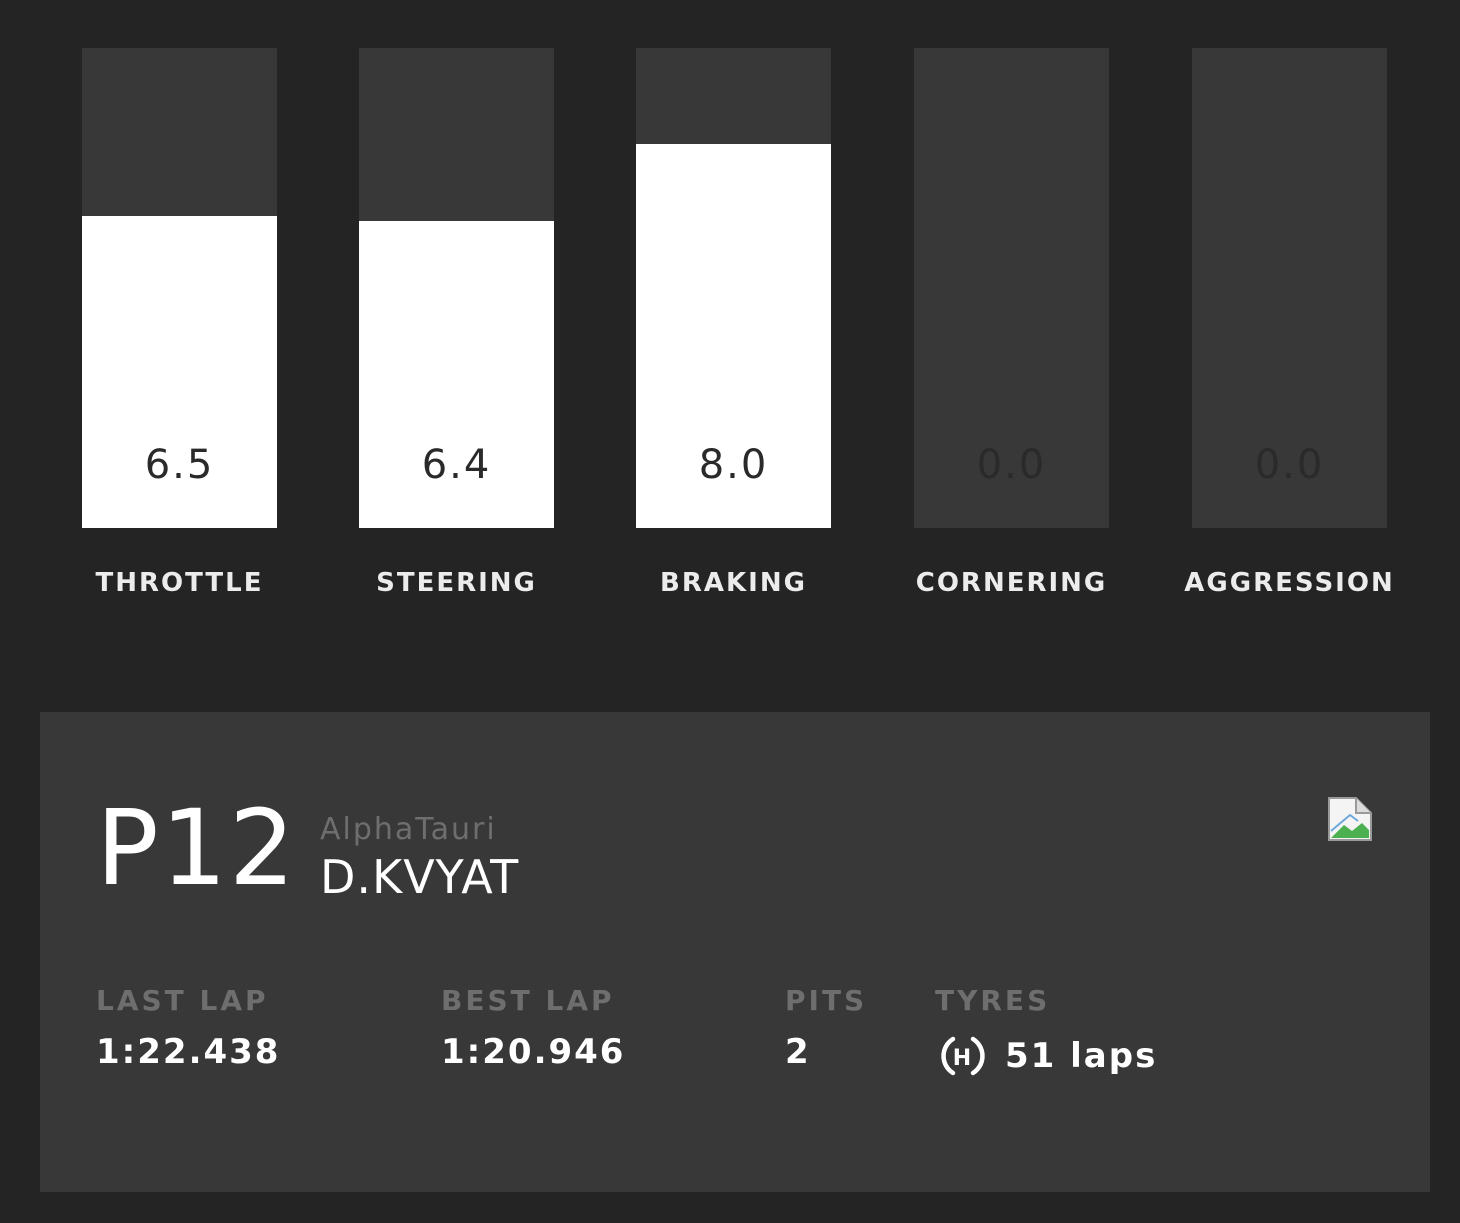  Describe the element at coordinates (733, 465) in the screenshot. I see `bar-value: 8.0` at that location.